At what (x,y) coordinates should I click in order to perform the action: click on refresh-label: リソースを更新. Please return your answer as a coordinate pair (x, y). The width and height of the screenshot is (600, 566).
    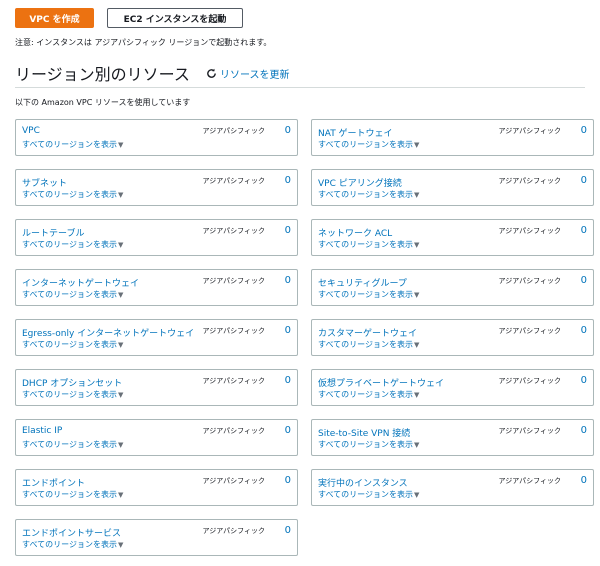
    Looking at the image, I should click on (255, 75).